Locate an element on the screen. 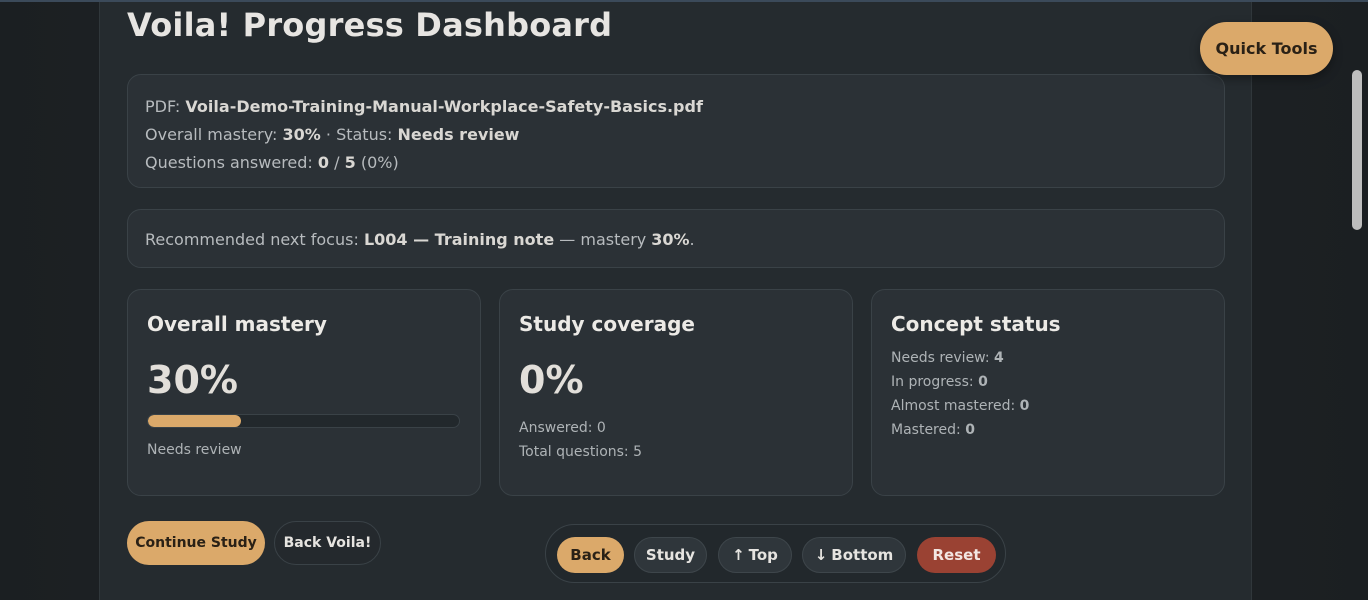 This screenshot has height=600, width=1368. coverage-details: Answered: 0 Total questions: 5 is located at coordinates (676, 440).